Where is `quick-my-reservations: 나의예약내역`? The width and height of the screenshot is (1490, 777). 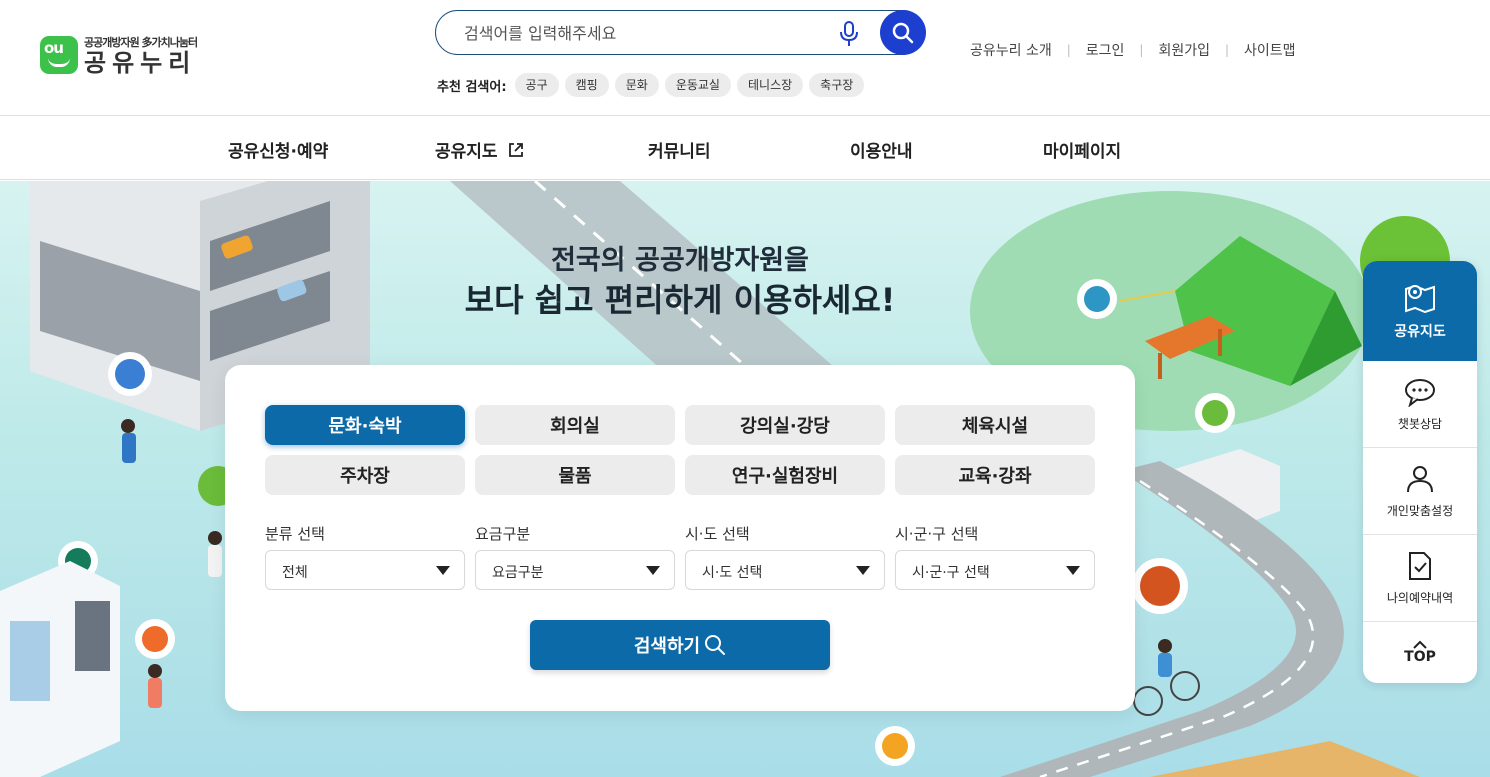
quick-my-reservations: 나의예약내역 is located at coordinates (1420, 578).